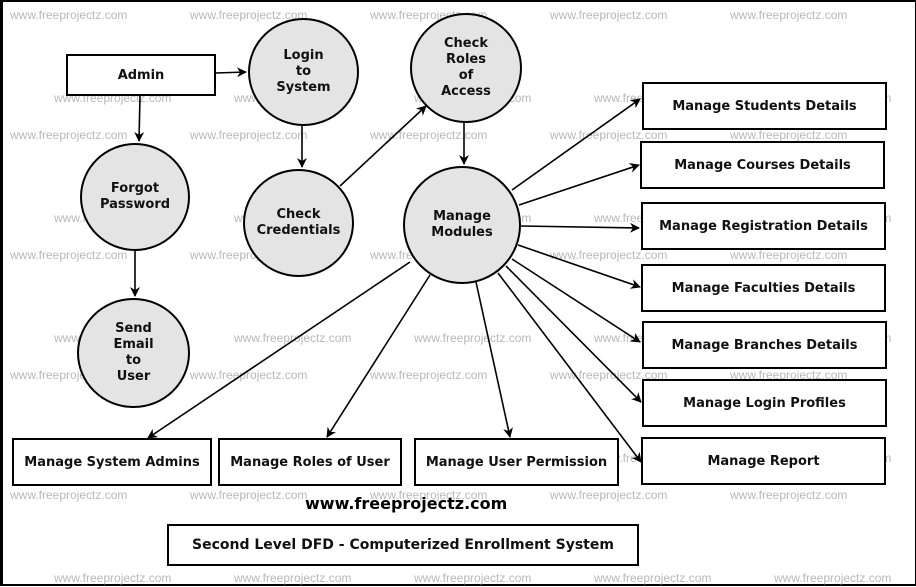 Image resolution: width=916 pixels, height=587 pixels. I want to click on flow-arrow-modules-to-report, so click(569, 367).